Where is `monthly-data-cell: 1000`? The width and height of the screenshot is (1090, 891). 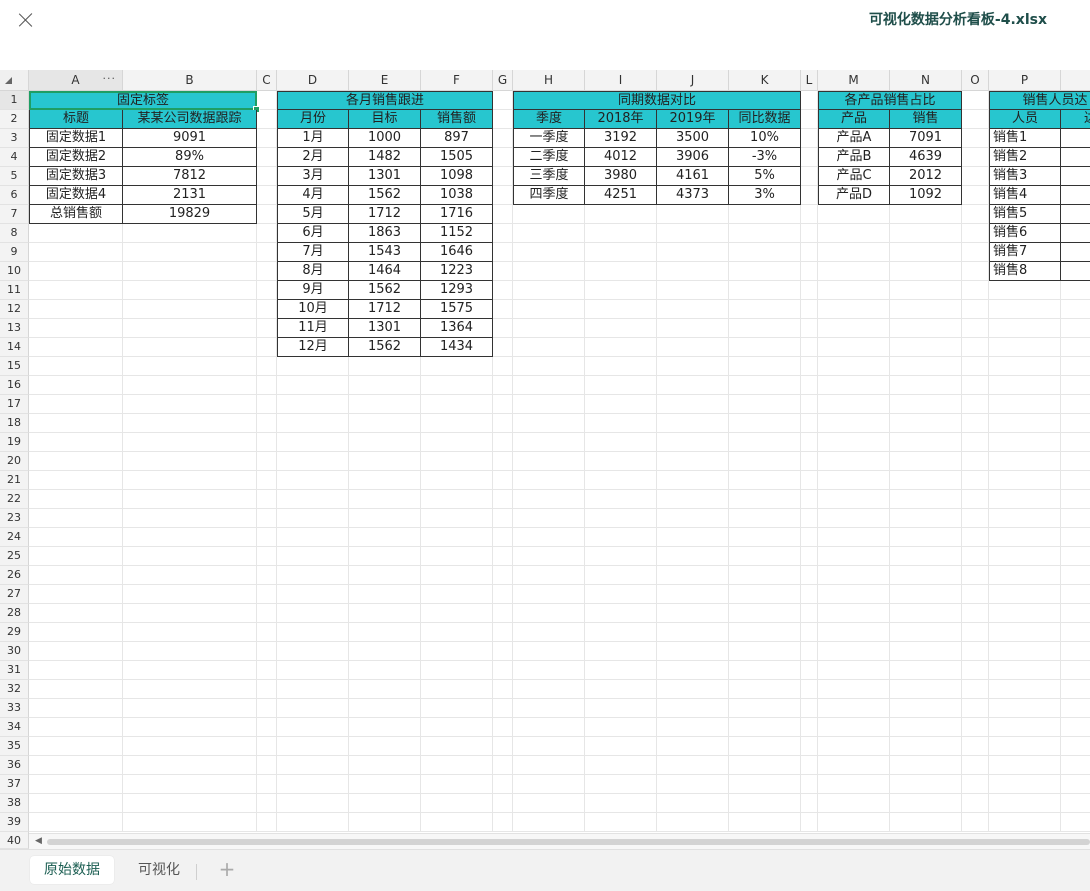 monthly-data-cell: 1000 is located at coordinates (385, 138).